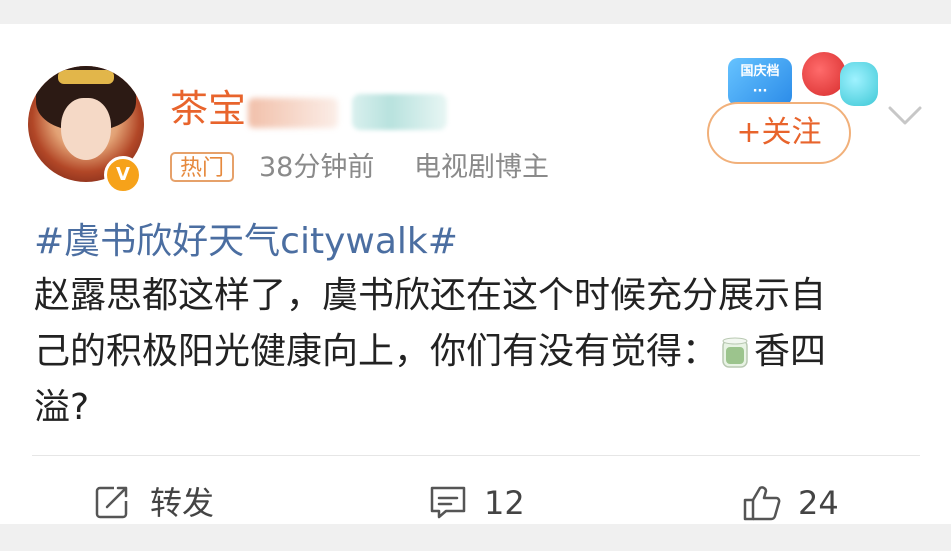 This screenshot has height=551, width=951. I want to click on like-button: 24, so click(797, 503).